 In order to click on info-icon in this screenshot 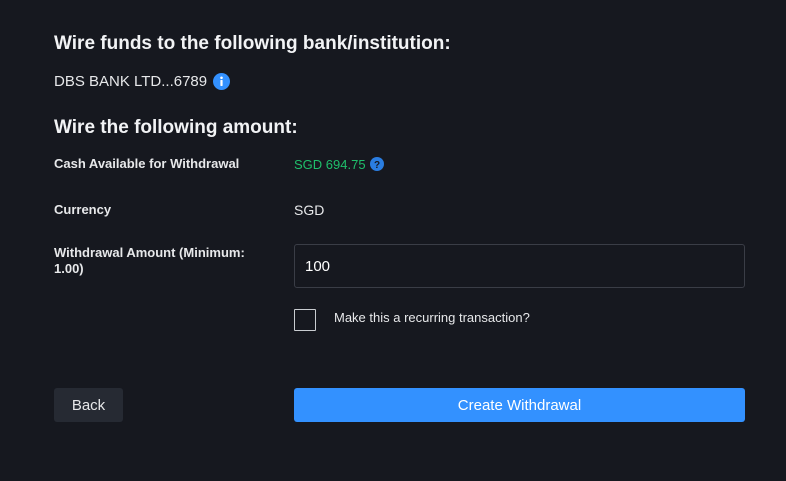, I will do `click(222, 81)`.